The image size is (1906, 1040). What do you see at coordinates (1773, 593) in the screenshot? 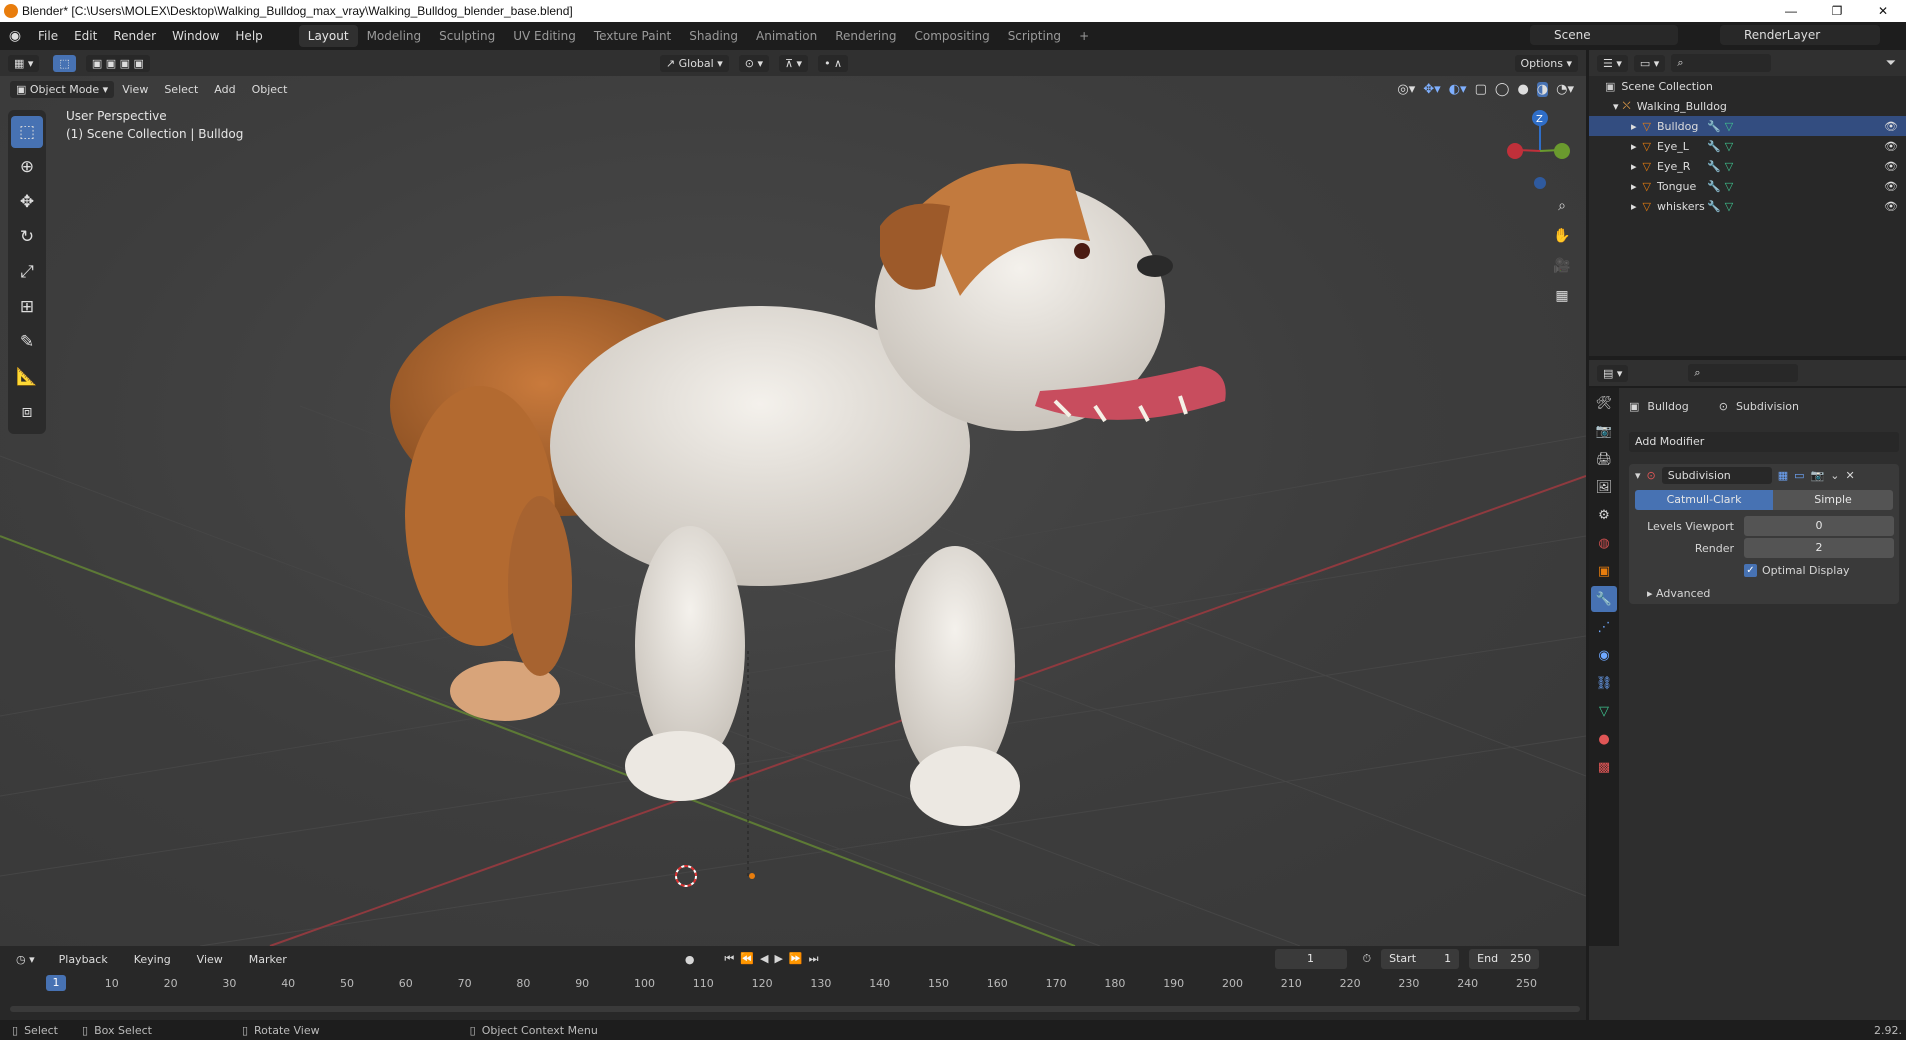
I see `advanced-subpanel: ▸ Advanced` at bounding box center [1773, 593].